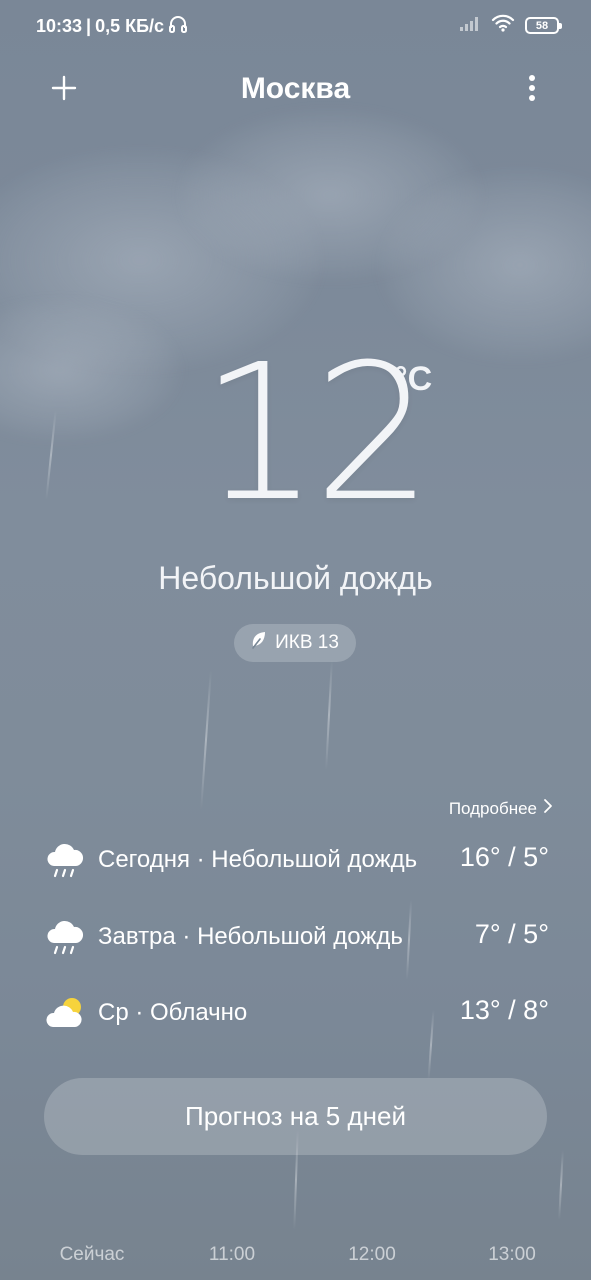  I want to click on status-bar-right: 58, so click(510, 25).